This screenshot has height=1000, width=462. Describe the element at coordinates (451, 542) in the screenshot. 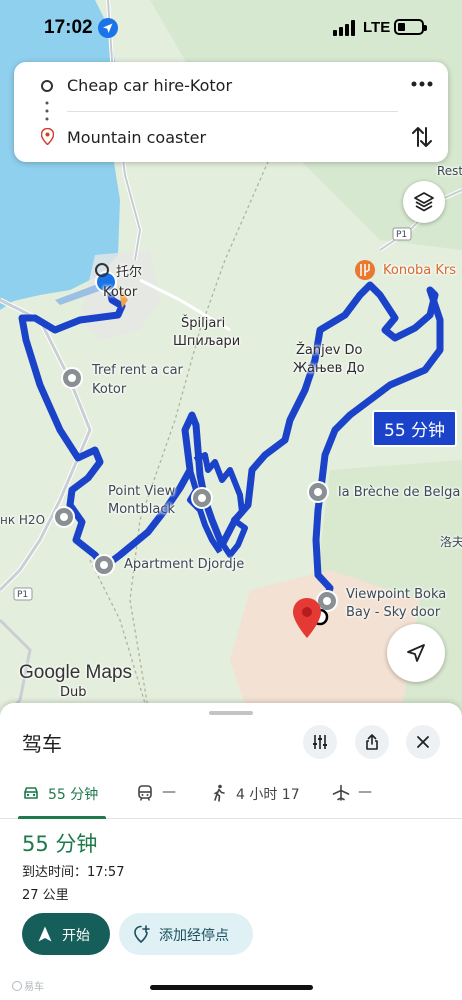

I see `map-label-cn-edge: 洛夫` at that location.